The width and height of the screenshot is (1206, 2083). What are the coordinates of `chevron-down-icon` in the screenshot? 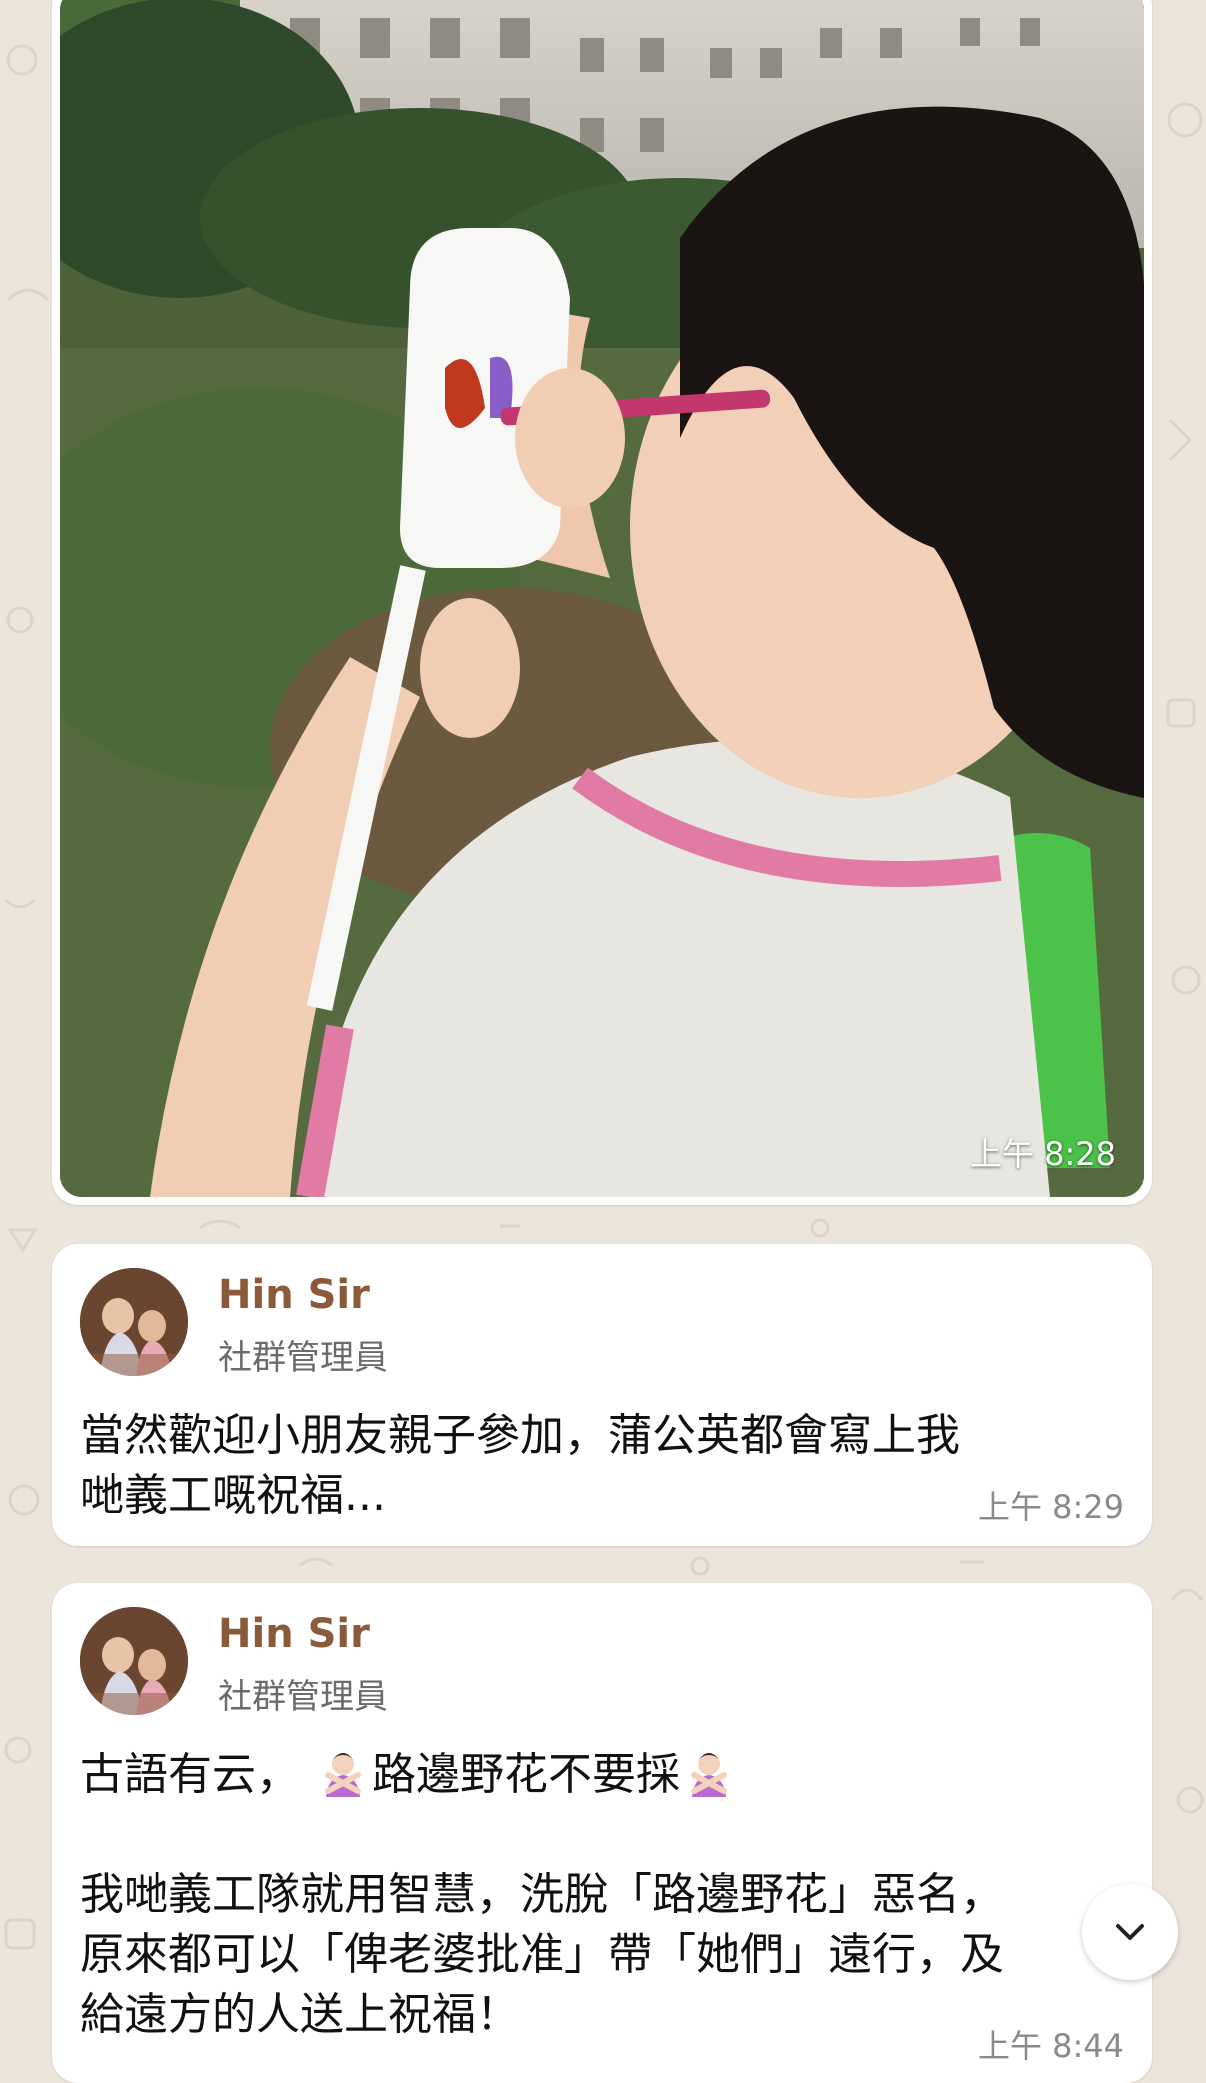 It's located at (1130, 1932).